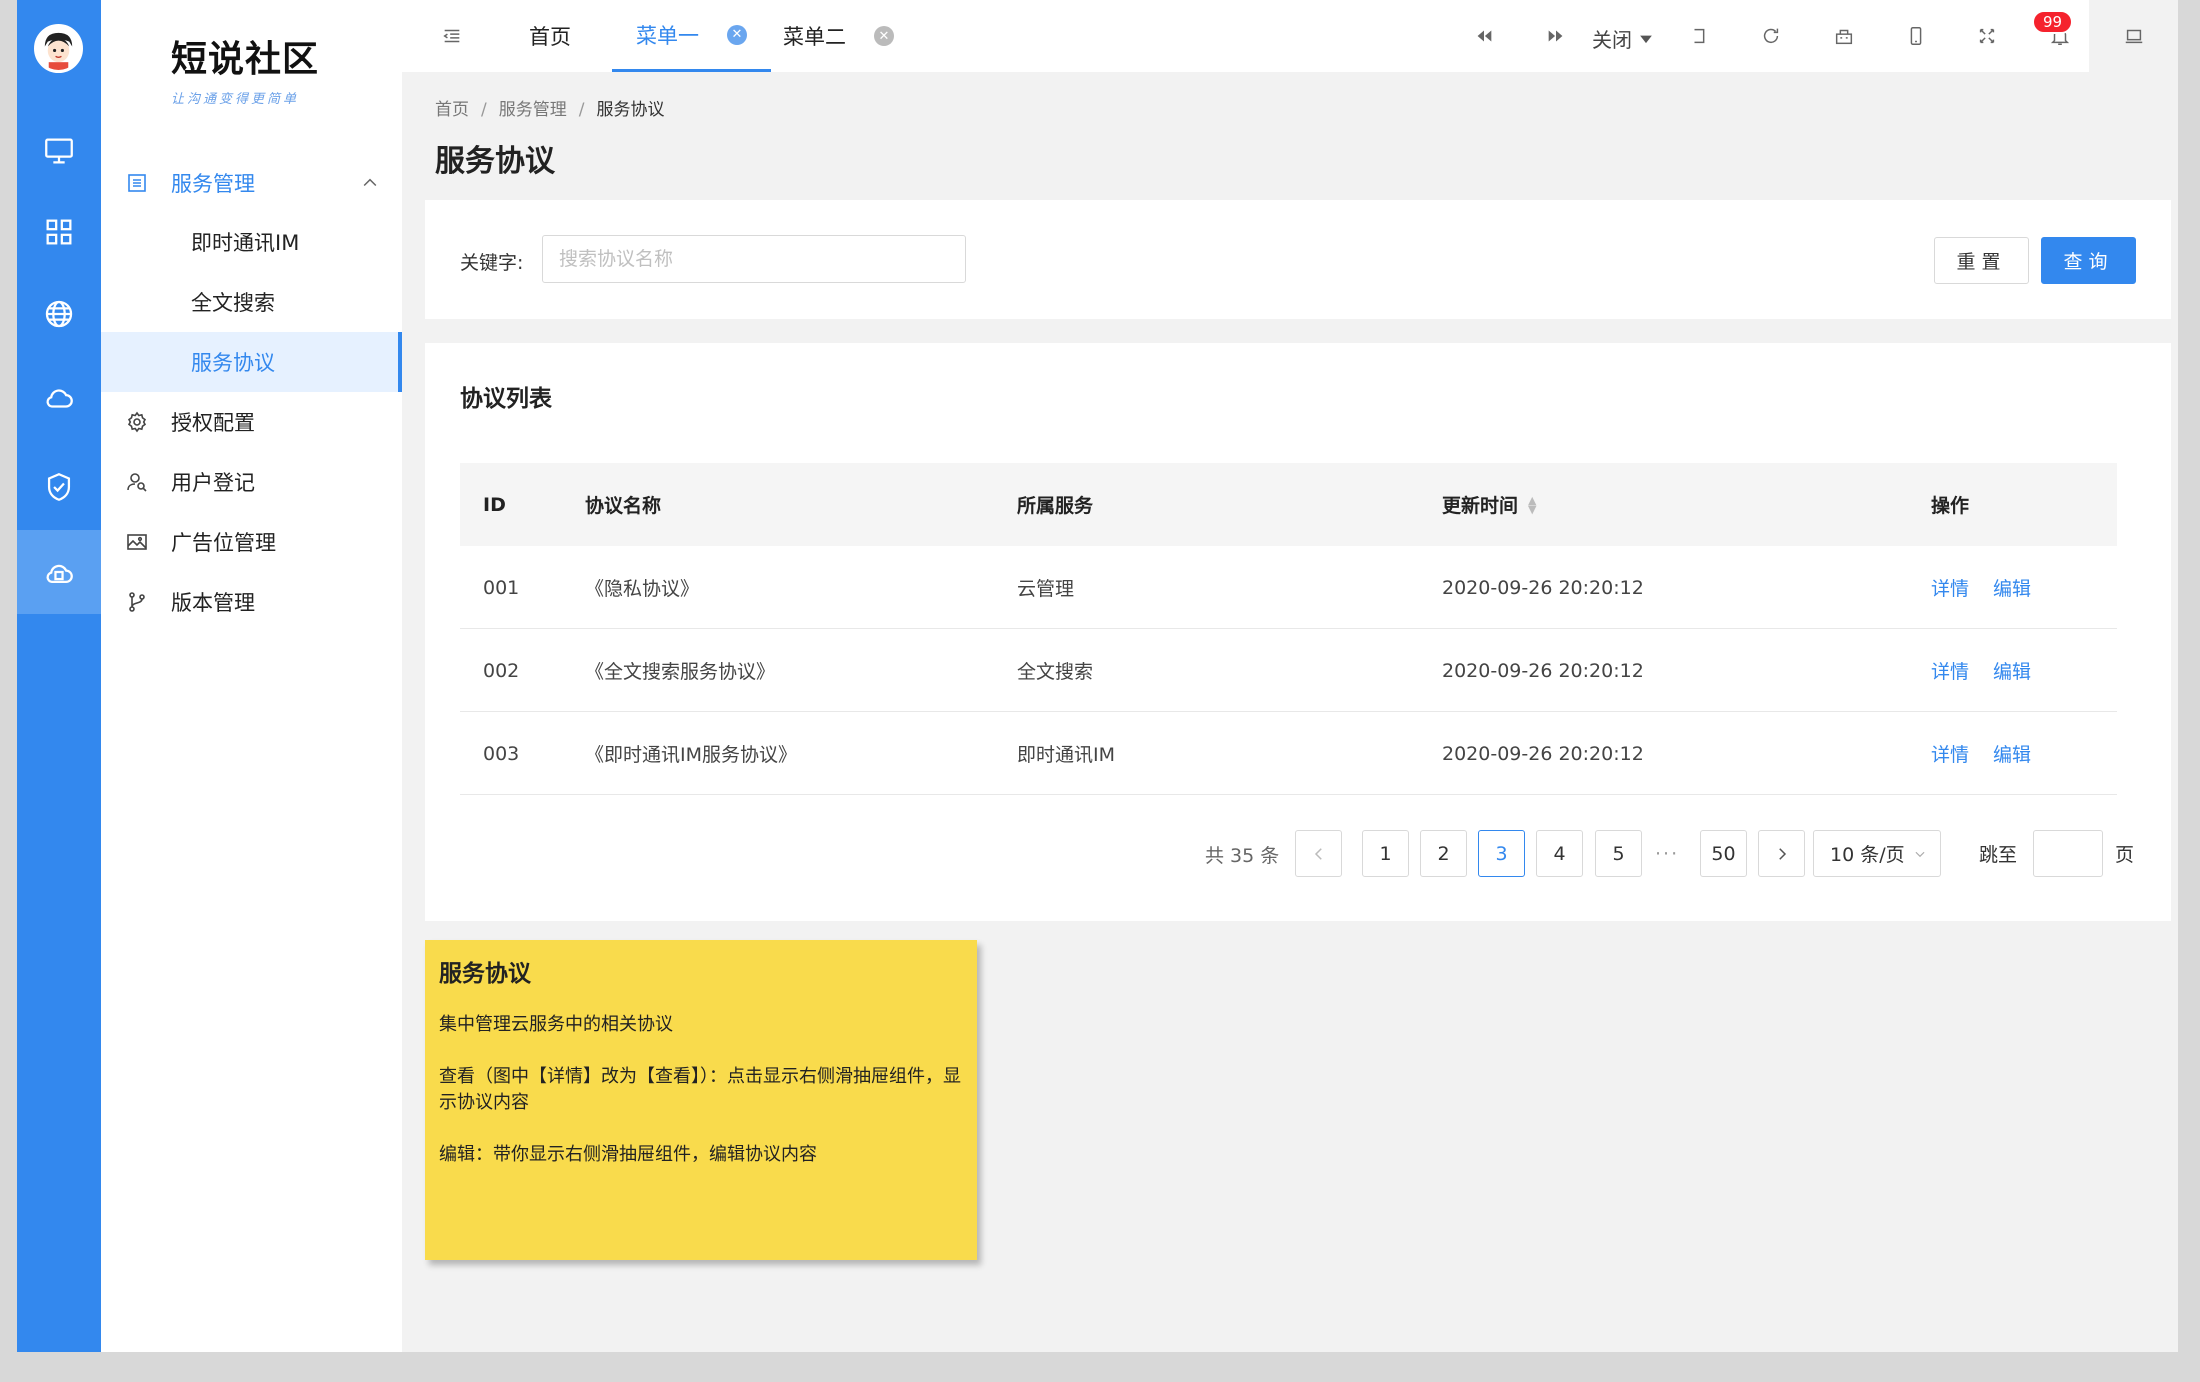  I want to click on sidebar-item-label: 用户登记, so click(213, 483).